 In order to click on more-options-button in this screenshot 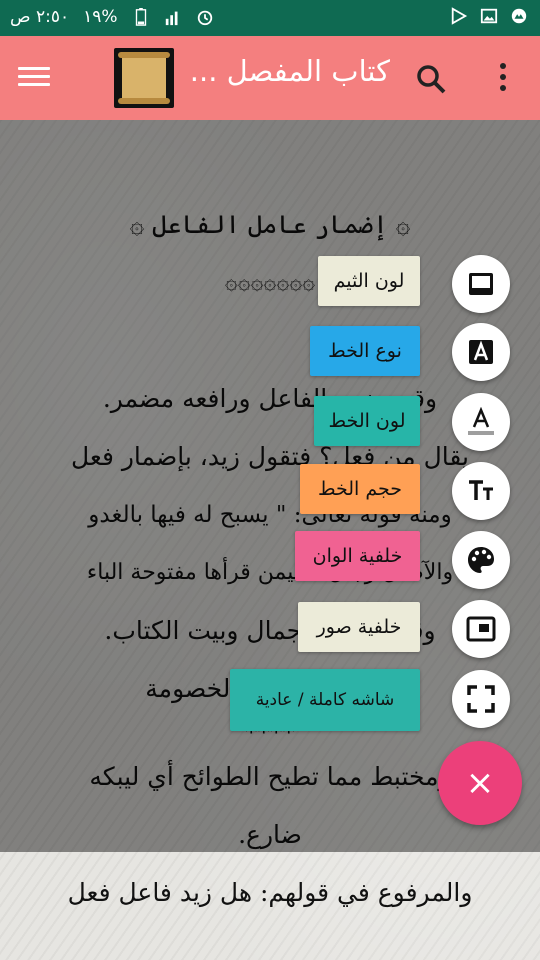, I will do `click(503, 78)`.